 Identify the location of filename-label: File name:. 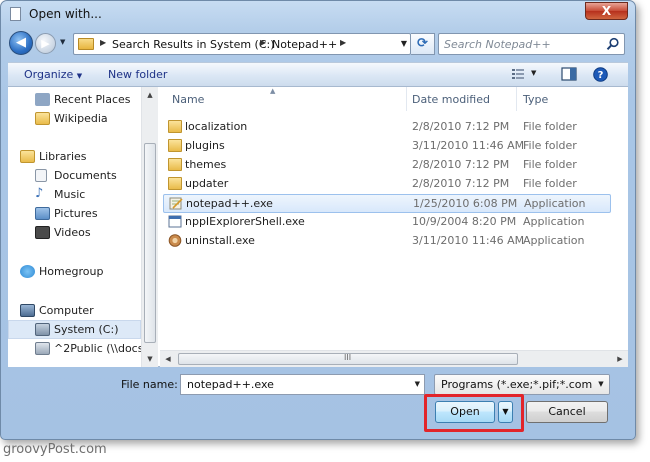
(149, 384).